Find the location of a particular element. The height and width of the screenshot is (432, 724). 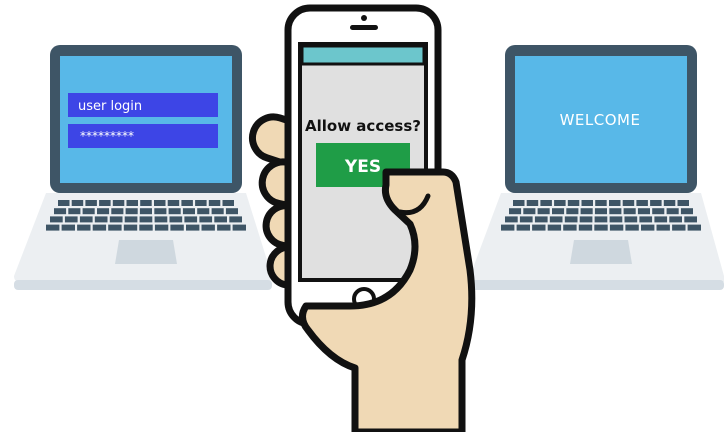

left-laptop-screen is located at coordinates (146, 119).